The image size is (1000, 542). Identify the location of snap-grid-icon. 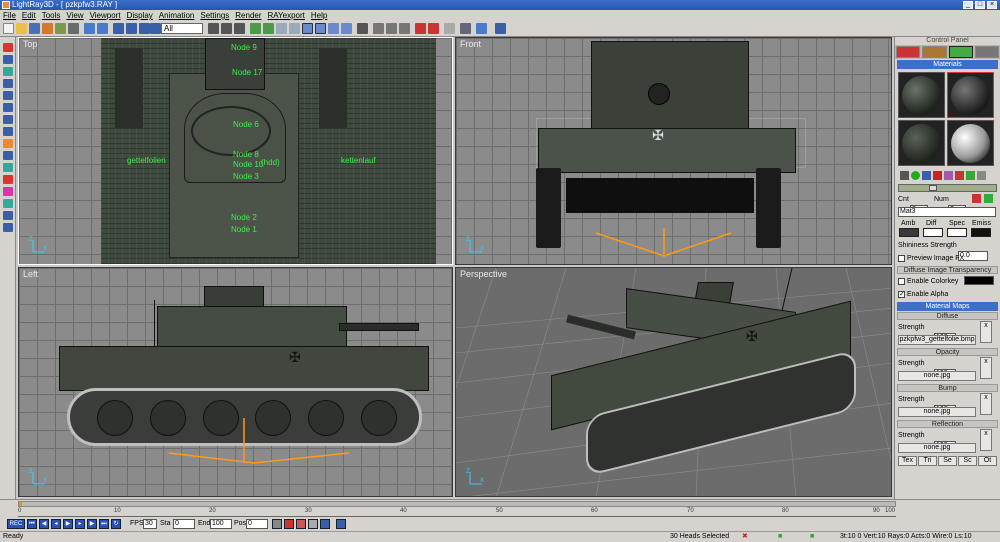
(255, 28).